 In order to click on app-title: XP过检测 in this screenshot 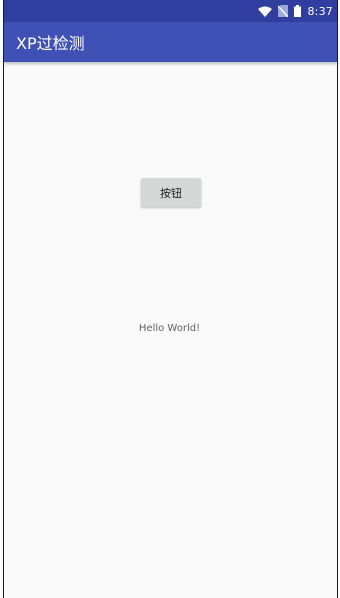, I will do `click(50, 43)`.